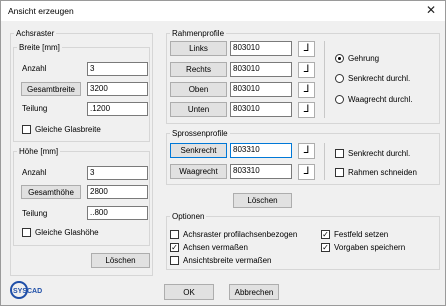 The height and width of the screenshot is (306, 446). Describe the element at coordinates (174, 234) in the screenshot. I see `achsraster-profilachsen-checkbox` at that location.